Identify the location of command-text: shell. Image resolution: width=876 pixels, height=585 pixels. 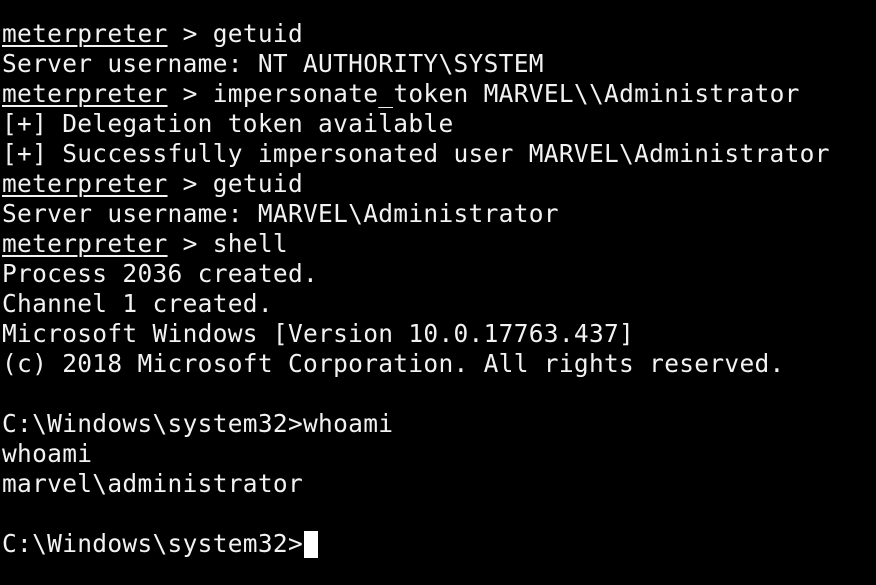
(250, 243).